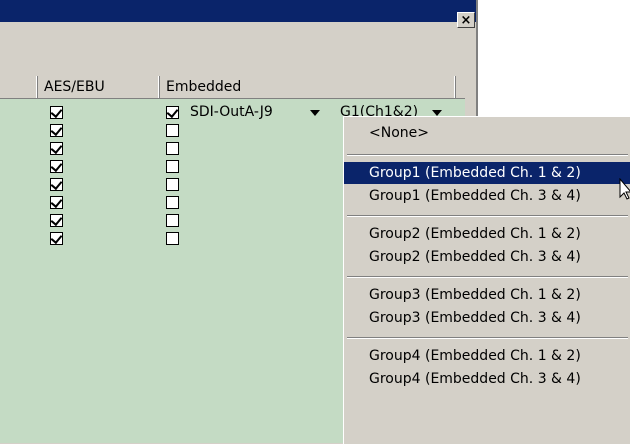 The image size is (630, 444). What do you see at coordinates (231, 112) in the screenshot?
I see `output-select: SDI-OutA-J9` at bounding box center [231, 112].